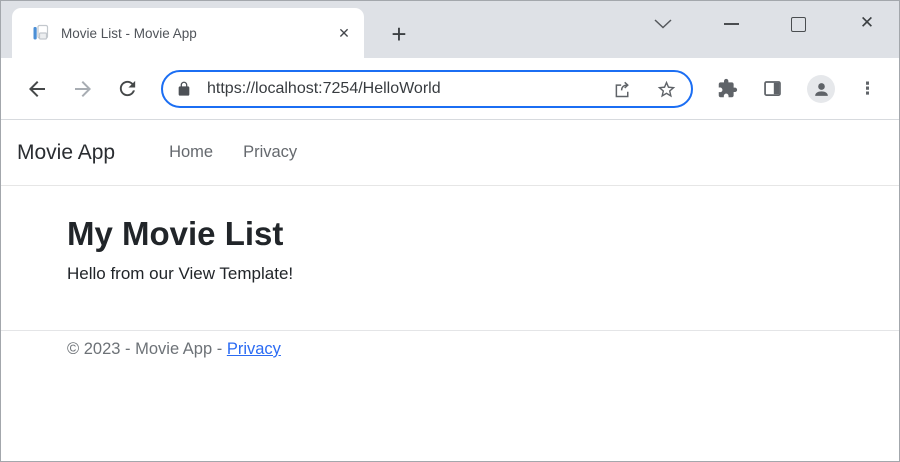  I want to click on profile-avatar, so click(821, 89).